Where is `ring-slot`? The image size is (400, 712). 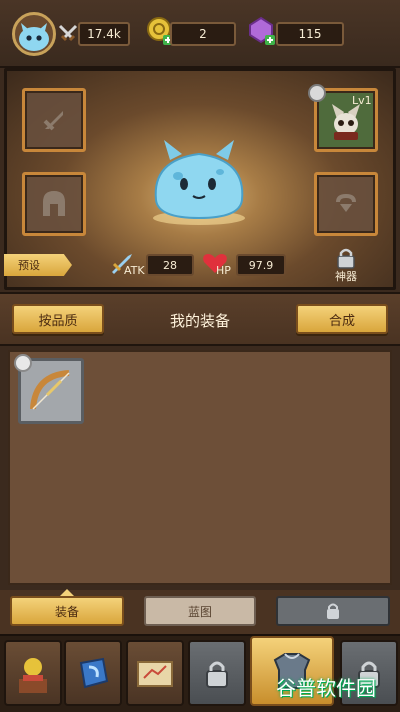
ring-slot is located at coordinates (346, 204).